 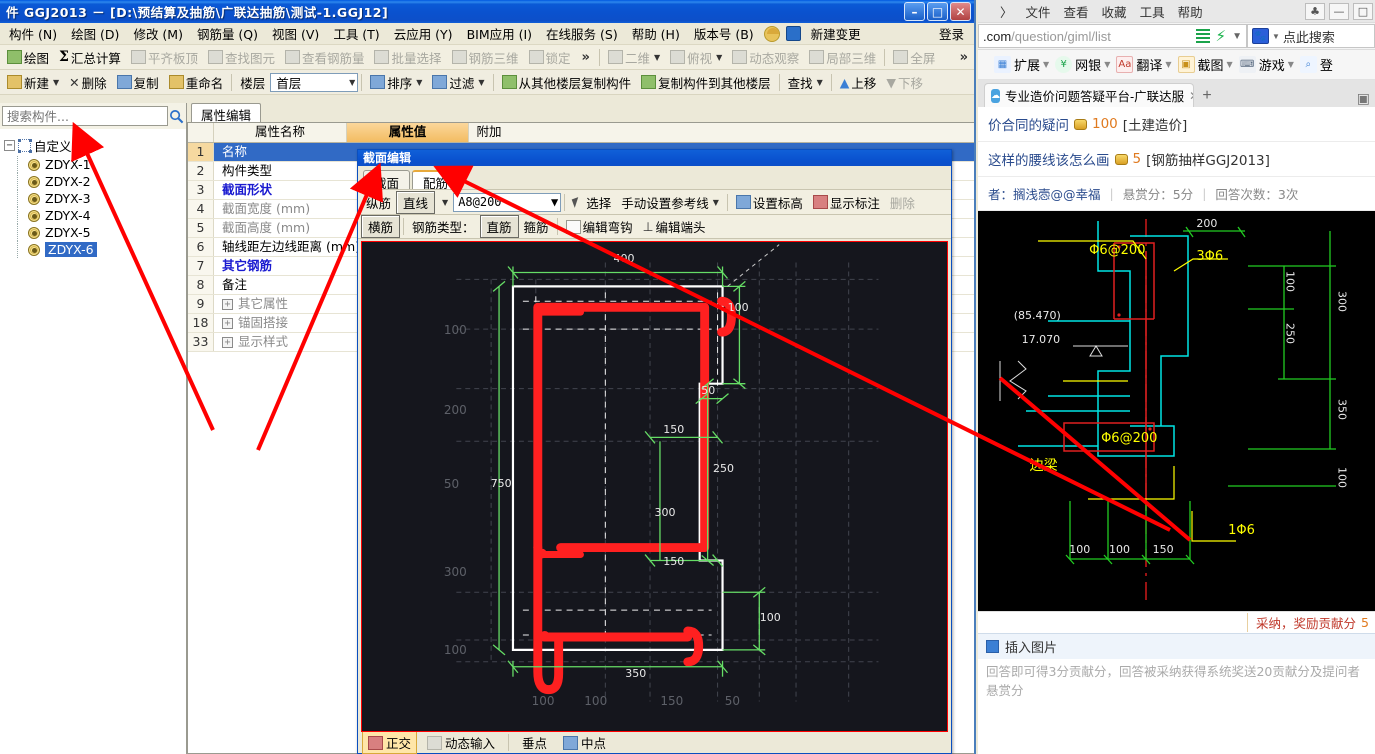 What do you see at coordinates (1363, 11) in the screenshot?
I see `browser-maximize-button: □` at bounding box center [1363, 11].